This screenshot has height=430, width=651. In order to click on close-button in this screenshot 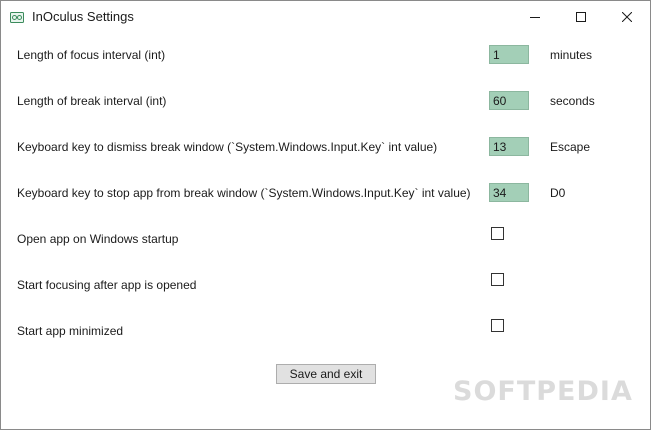, I will do `click(627, 16)`.